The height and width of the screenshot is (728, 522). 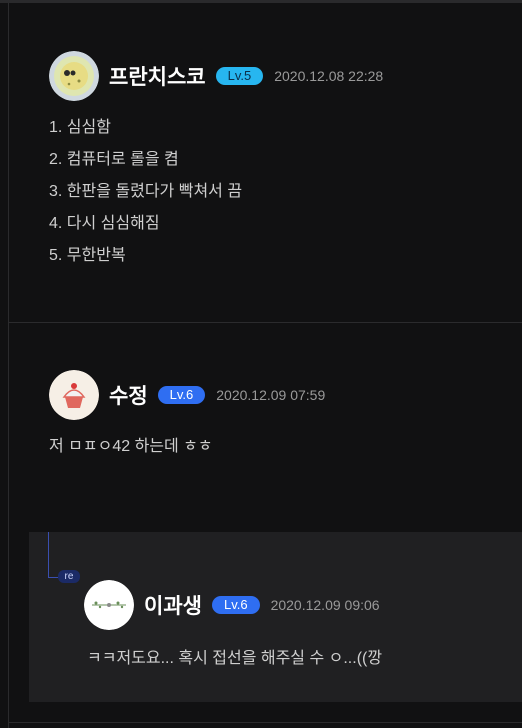 What do you see at coordinates (173, 605) in the screenshot?
I see `nickname: 이과생` at bounding box center [173, 605].